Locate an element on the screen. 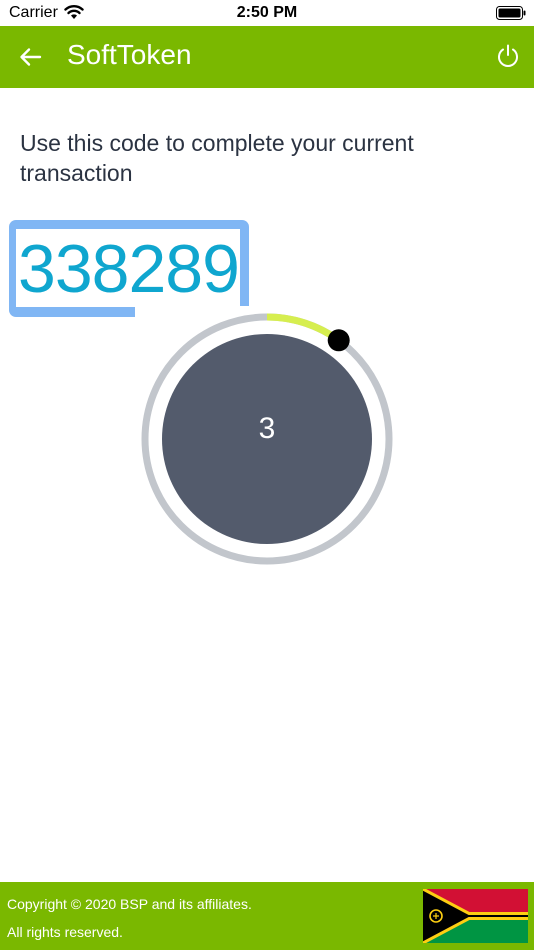 This screenshot has height=950, width=534. power-icon is located at coordinates (508, 56).